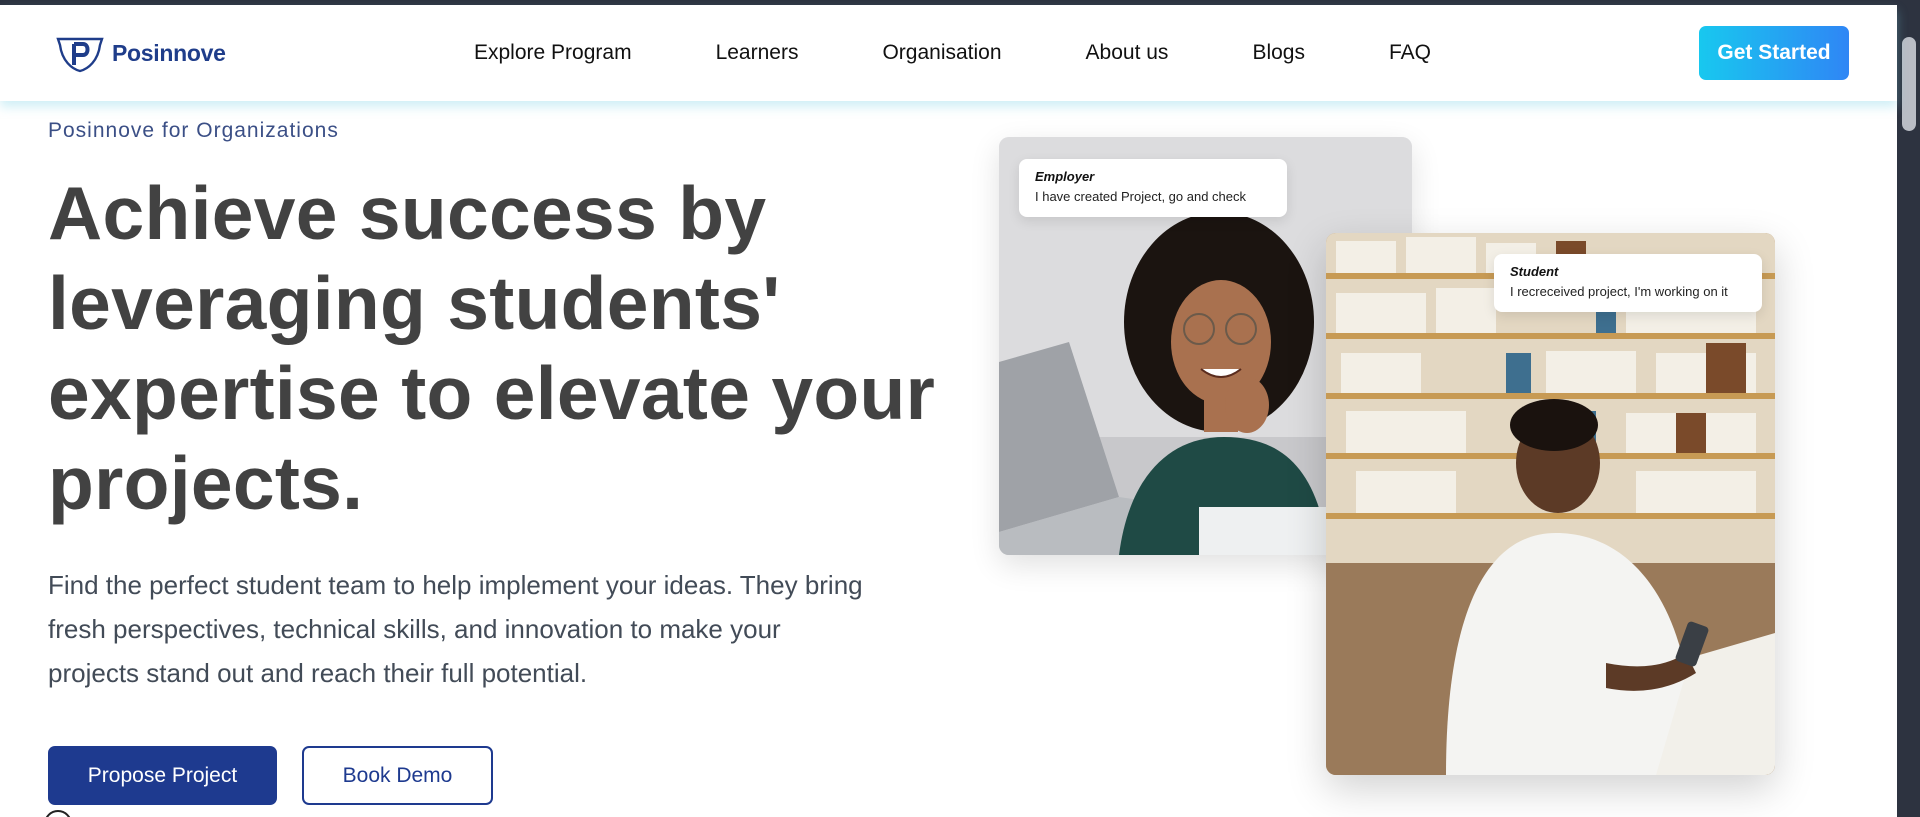 The width and height of the screenshot is (1920, 817). Describe the element at coordinates (169, 52) in the screenshot. I see `brand-name: Posinnove` at that location.